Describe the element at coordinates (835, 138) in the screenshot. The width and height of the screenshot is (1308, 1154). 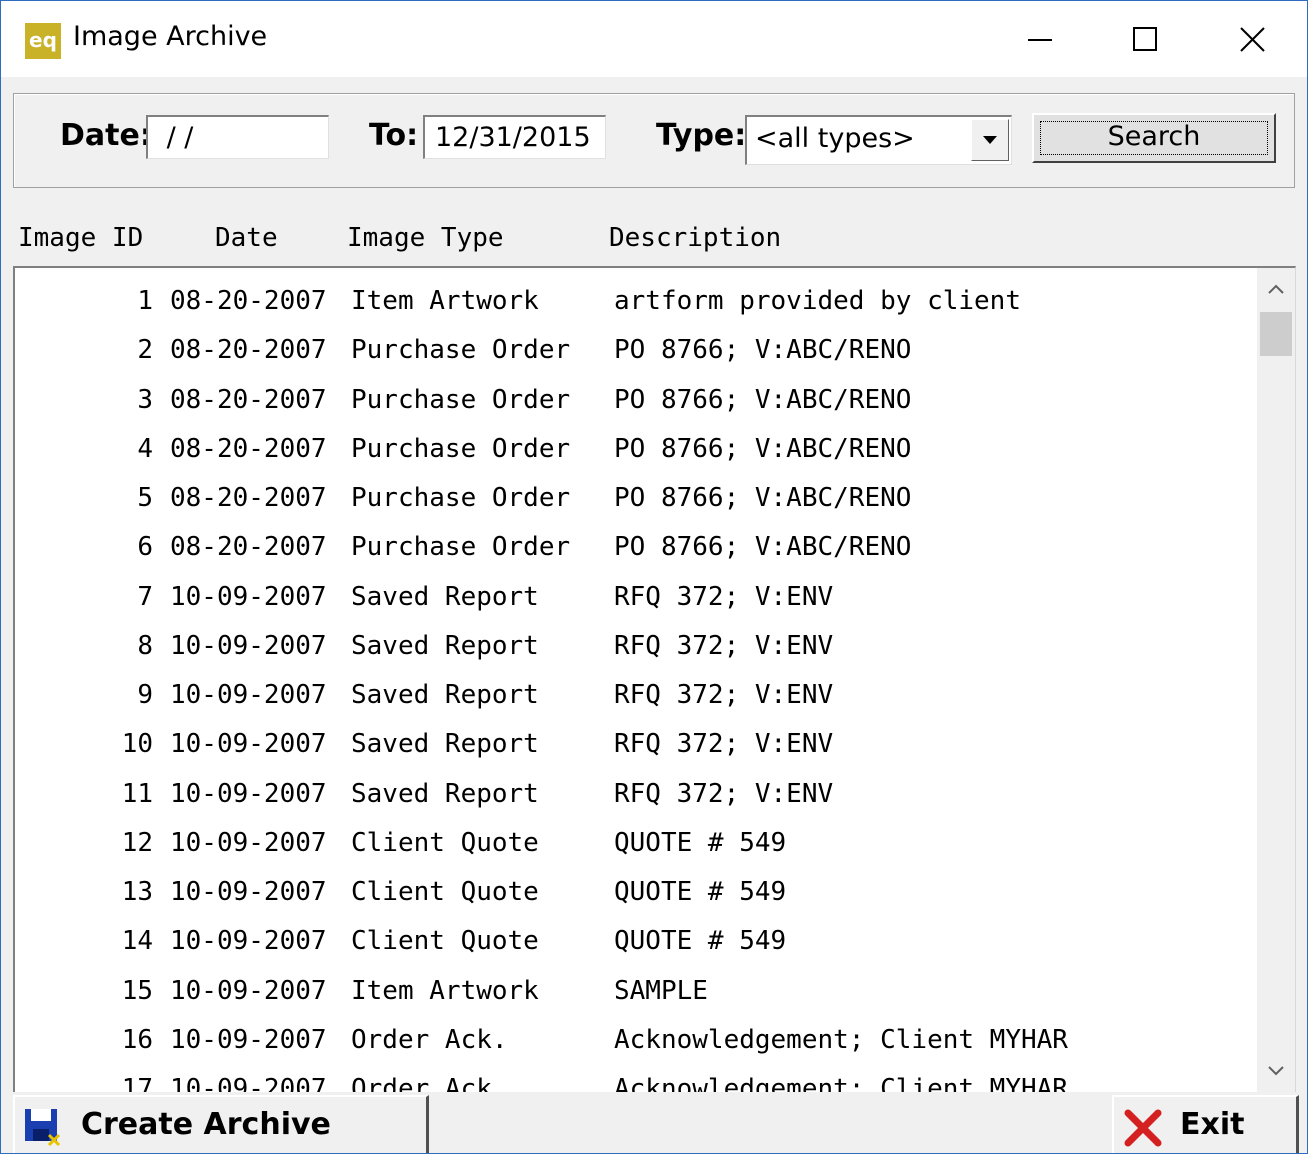
I see `type-select-value: <all types>` at that location.